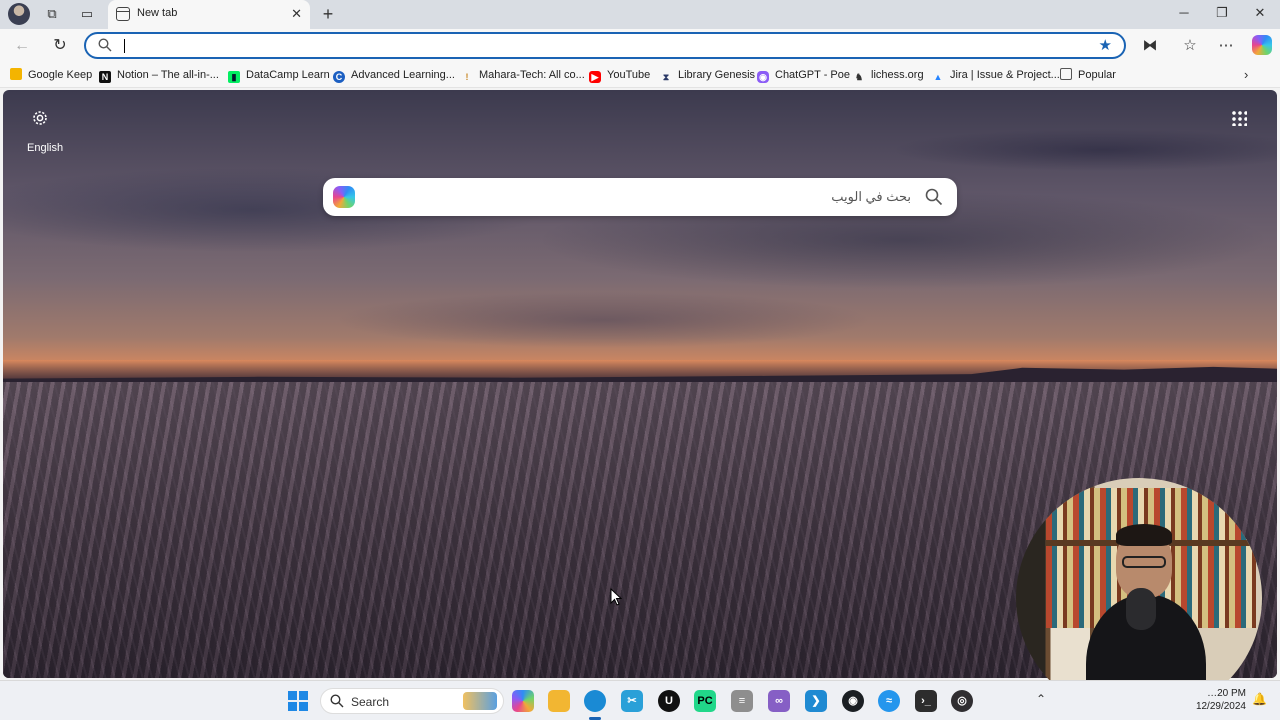 The height and width of the screenshot is (720, 1280). What do you see at coordinates (87, 14) in the screenshot?
I see `vertical-tabs-icon: ▭` at bounding box center [87, 14].